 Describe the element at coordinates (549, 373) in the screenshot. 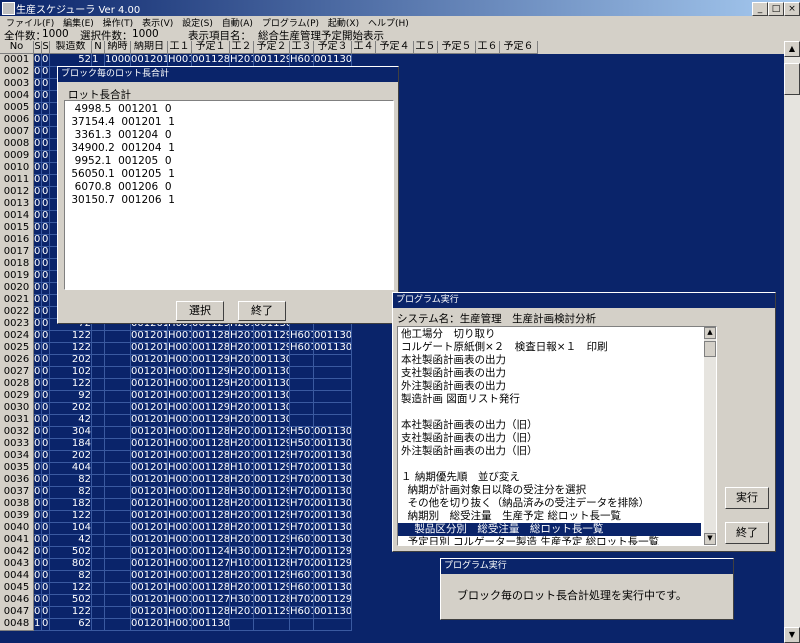

I see `program-list-item: 支社製函計画表の出力` at that location.